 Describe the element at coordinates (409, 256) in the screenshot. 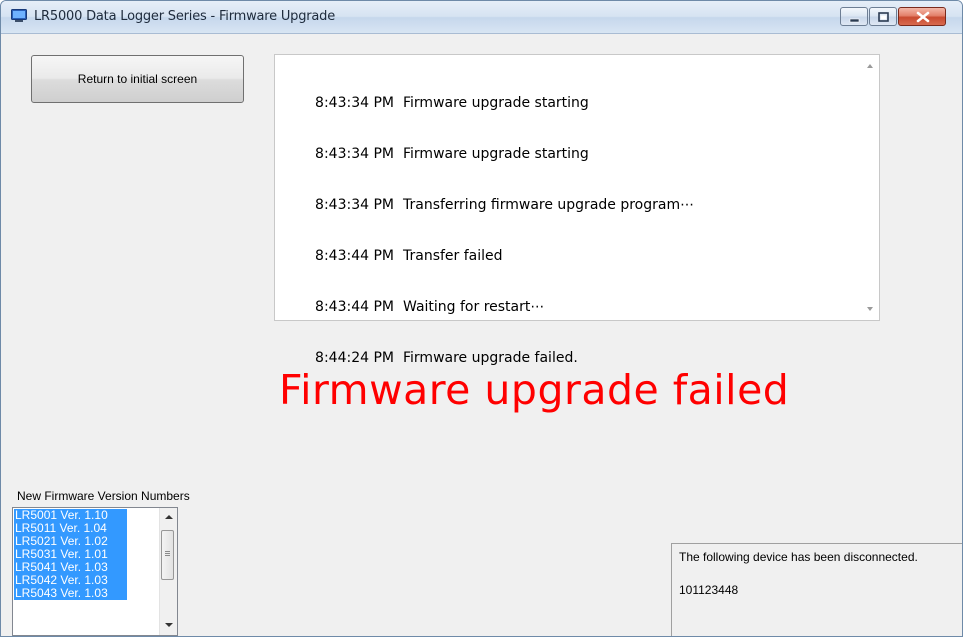

I see `log-line: 8:43:44 PM Transfer failed` at that location.